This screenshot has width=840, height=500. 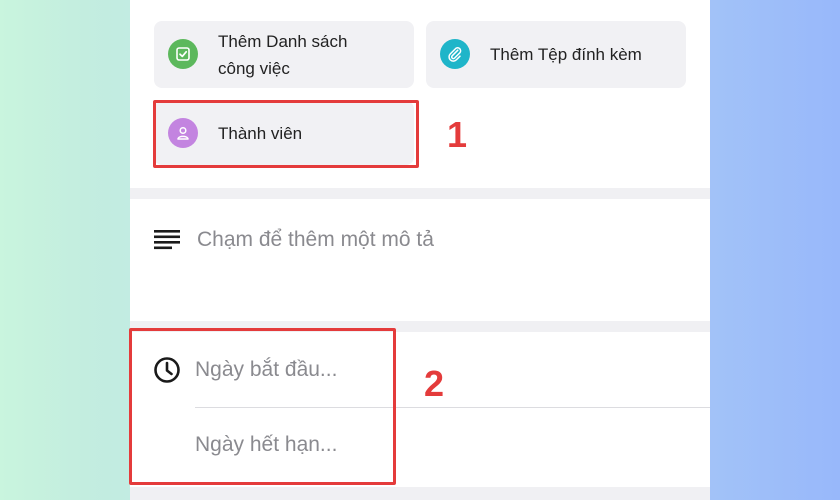 What do you see at coordinates (566, 54) in the screenshot?
I see `add-attachment-label: Thêm Tệp đính kèm` at bounding box center [566, 54].